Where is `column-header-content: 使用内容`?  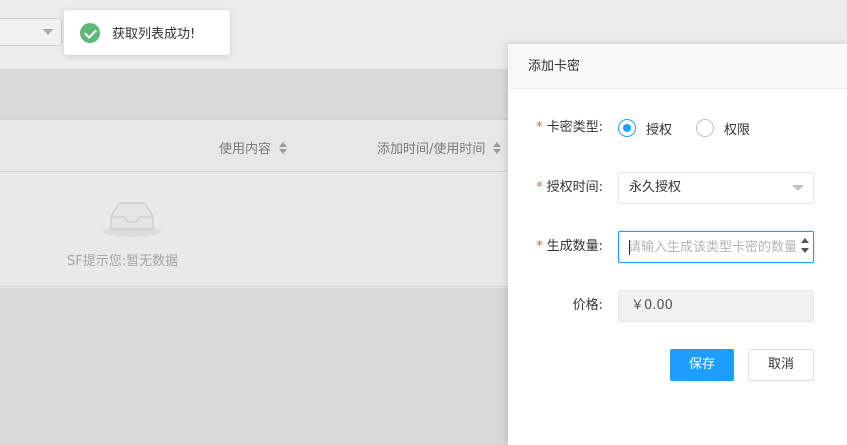
column-header-content: 使用内容 is located at coordinates (253, 147).